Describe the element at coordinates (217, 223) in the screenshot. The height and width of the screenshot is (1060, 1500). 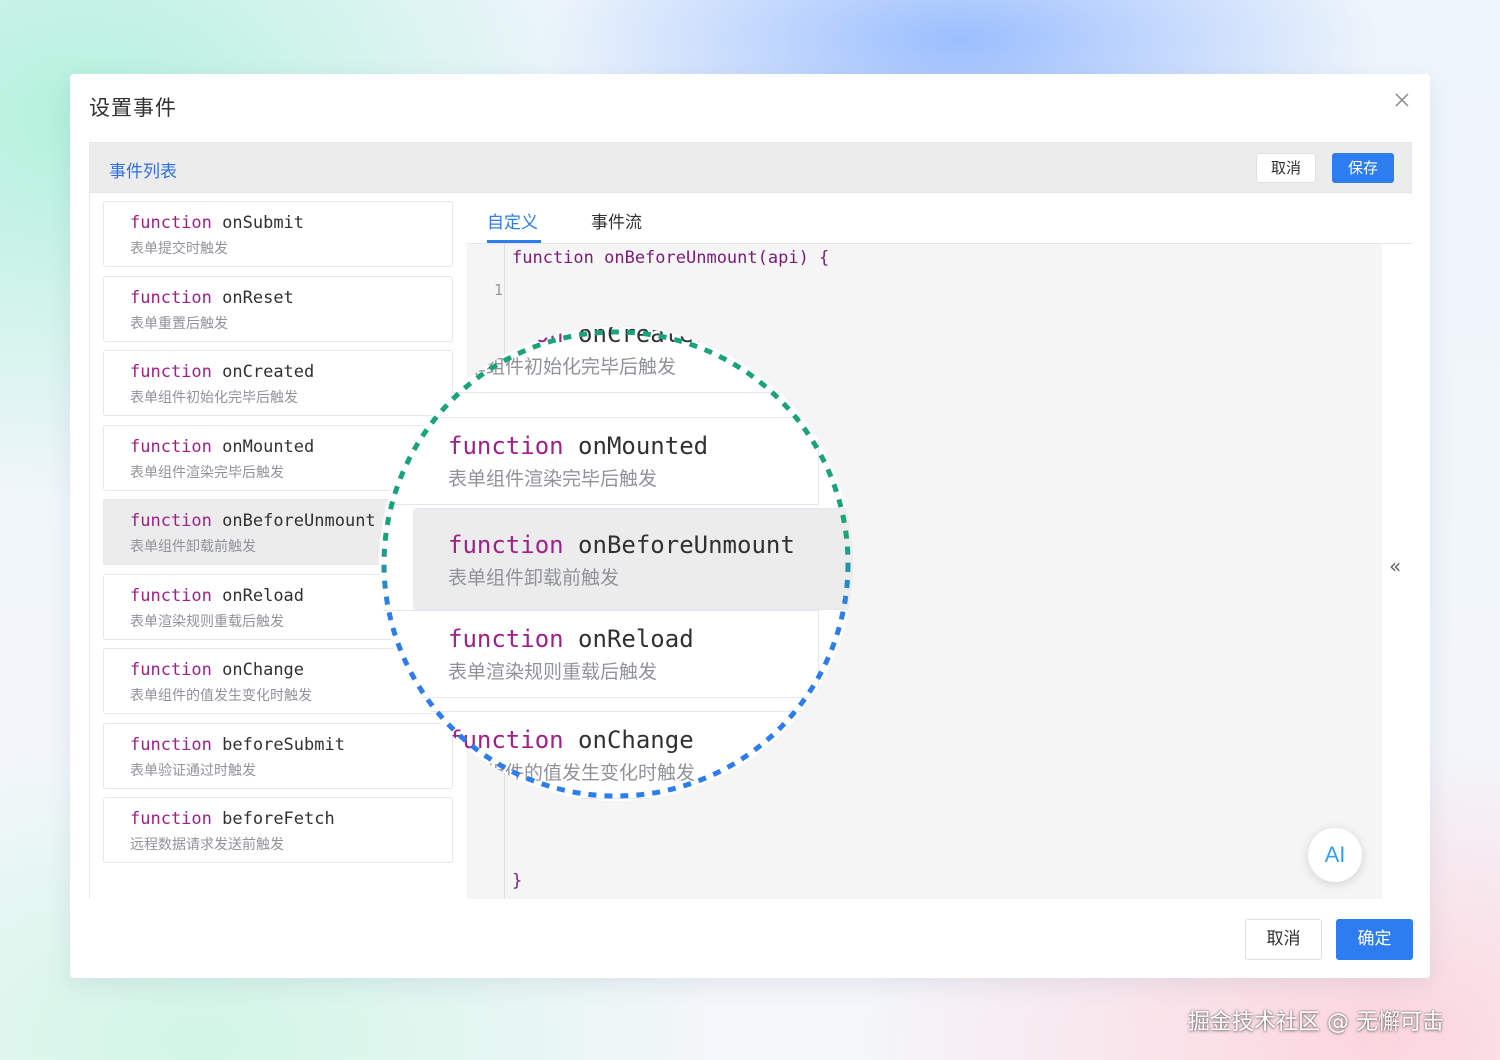
I see `event-signature: function onSubmit` at that location.